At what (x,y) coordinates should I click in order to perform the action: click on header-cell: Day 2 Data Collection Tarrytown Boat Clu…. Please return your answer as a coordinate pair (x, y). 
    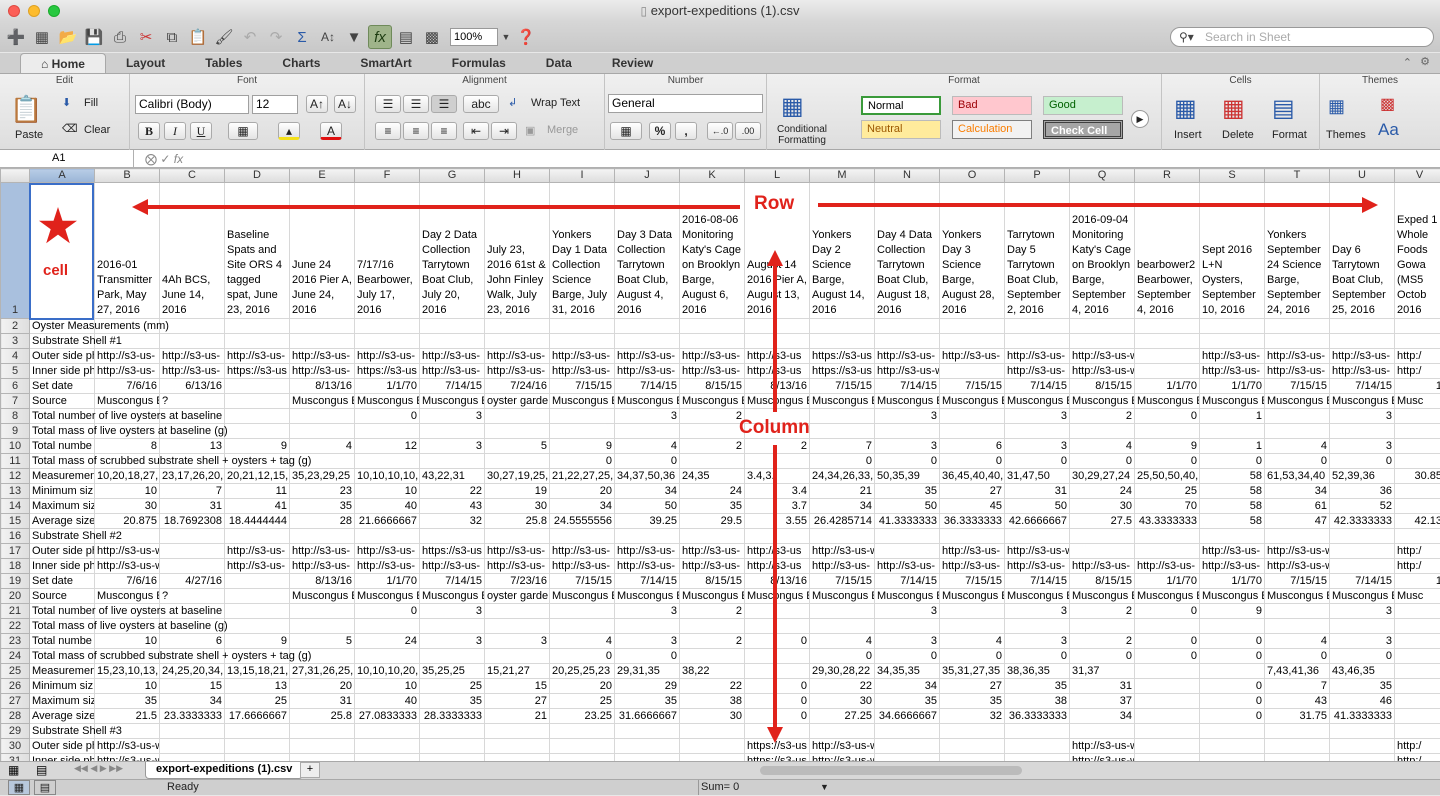
    Looking at the image, I should click on (452, 251).